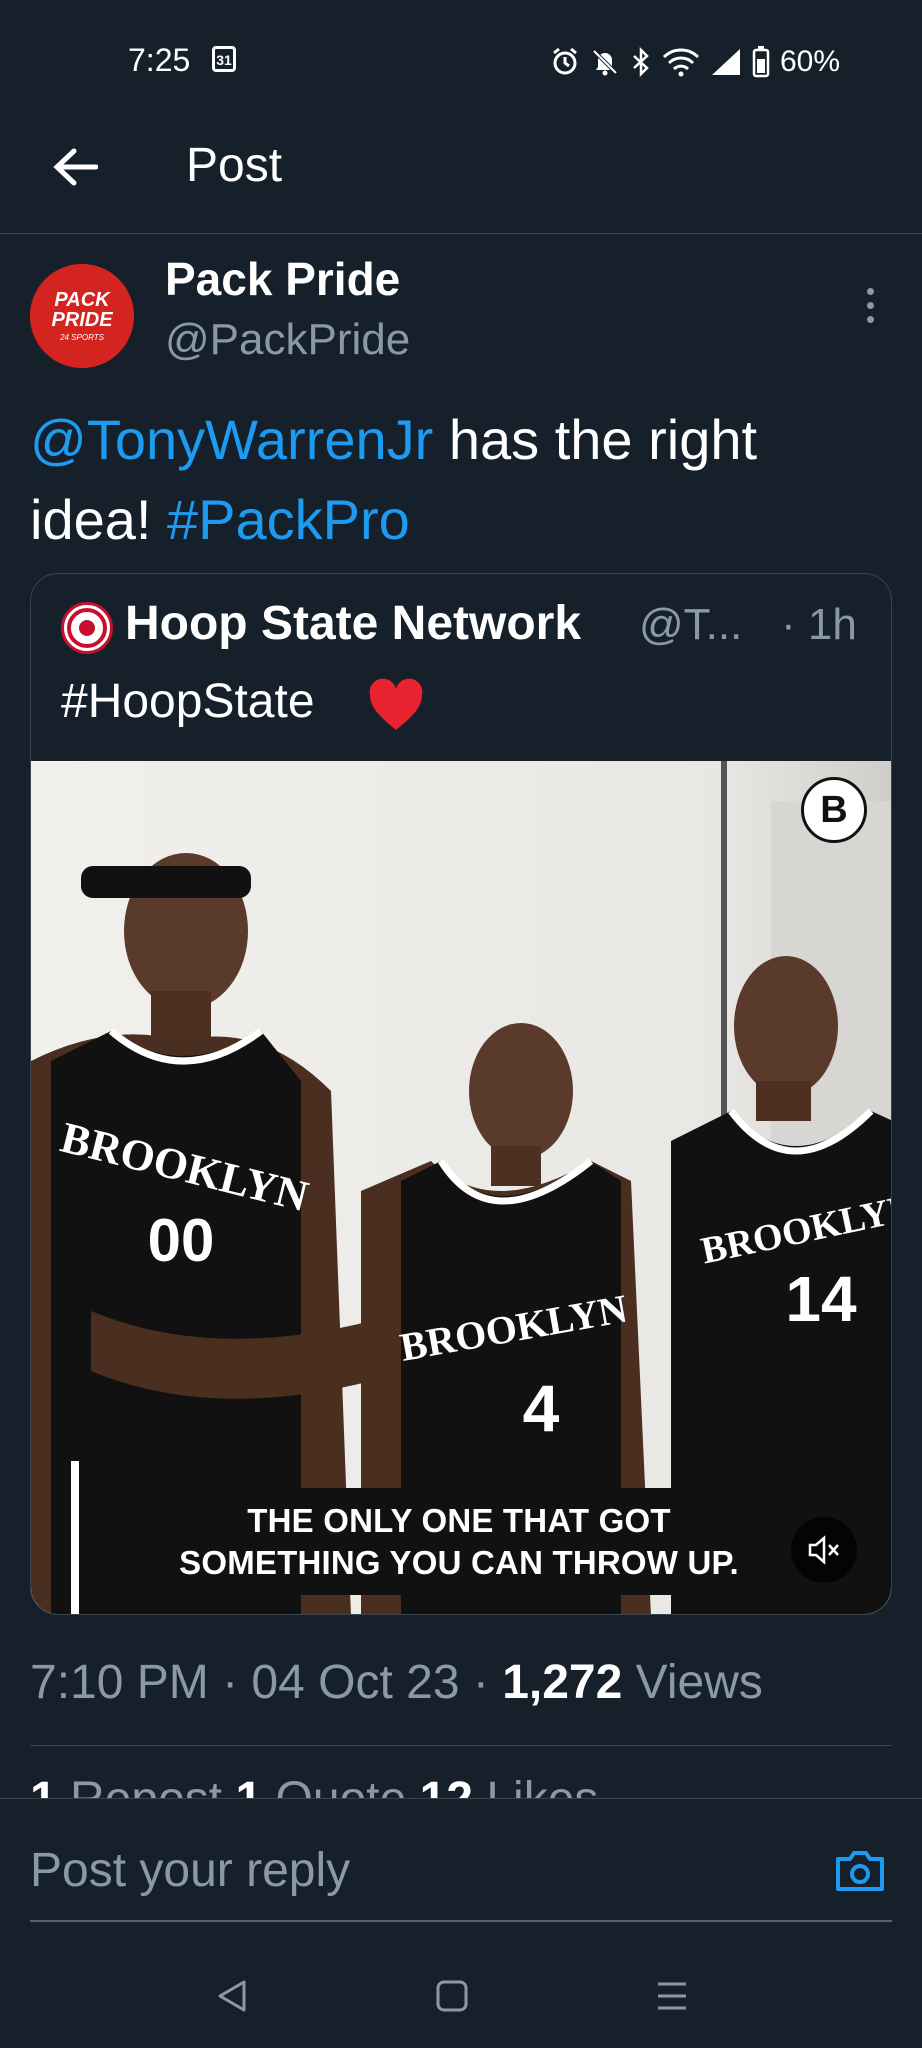 The height and width of the screenshot is (2048, 922). What do you see at coordinates (82, 337) in the screenshot?
I see `svg-text: 24 SPORTS` at bounding box center [82, 337].